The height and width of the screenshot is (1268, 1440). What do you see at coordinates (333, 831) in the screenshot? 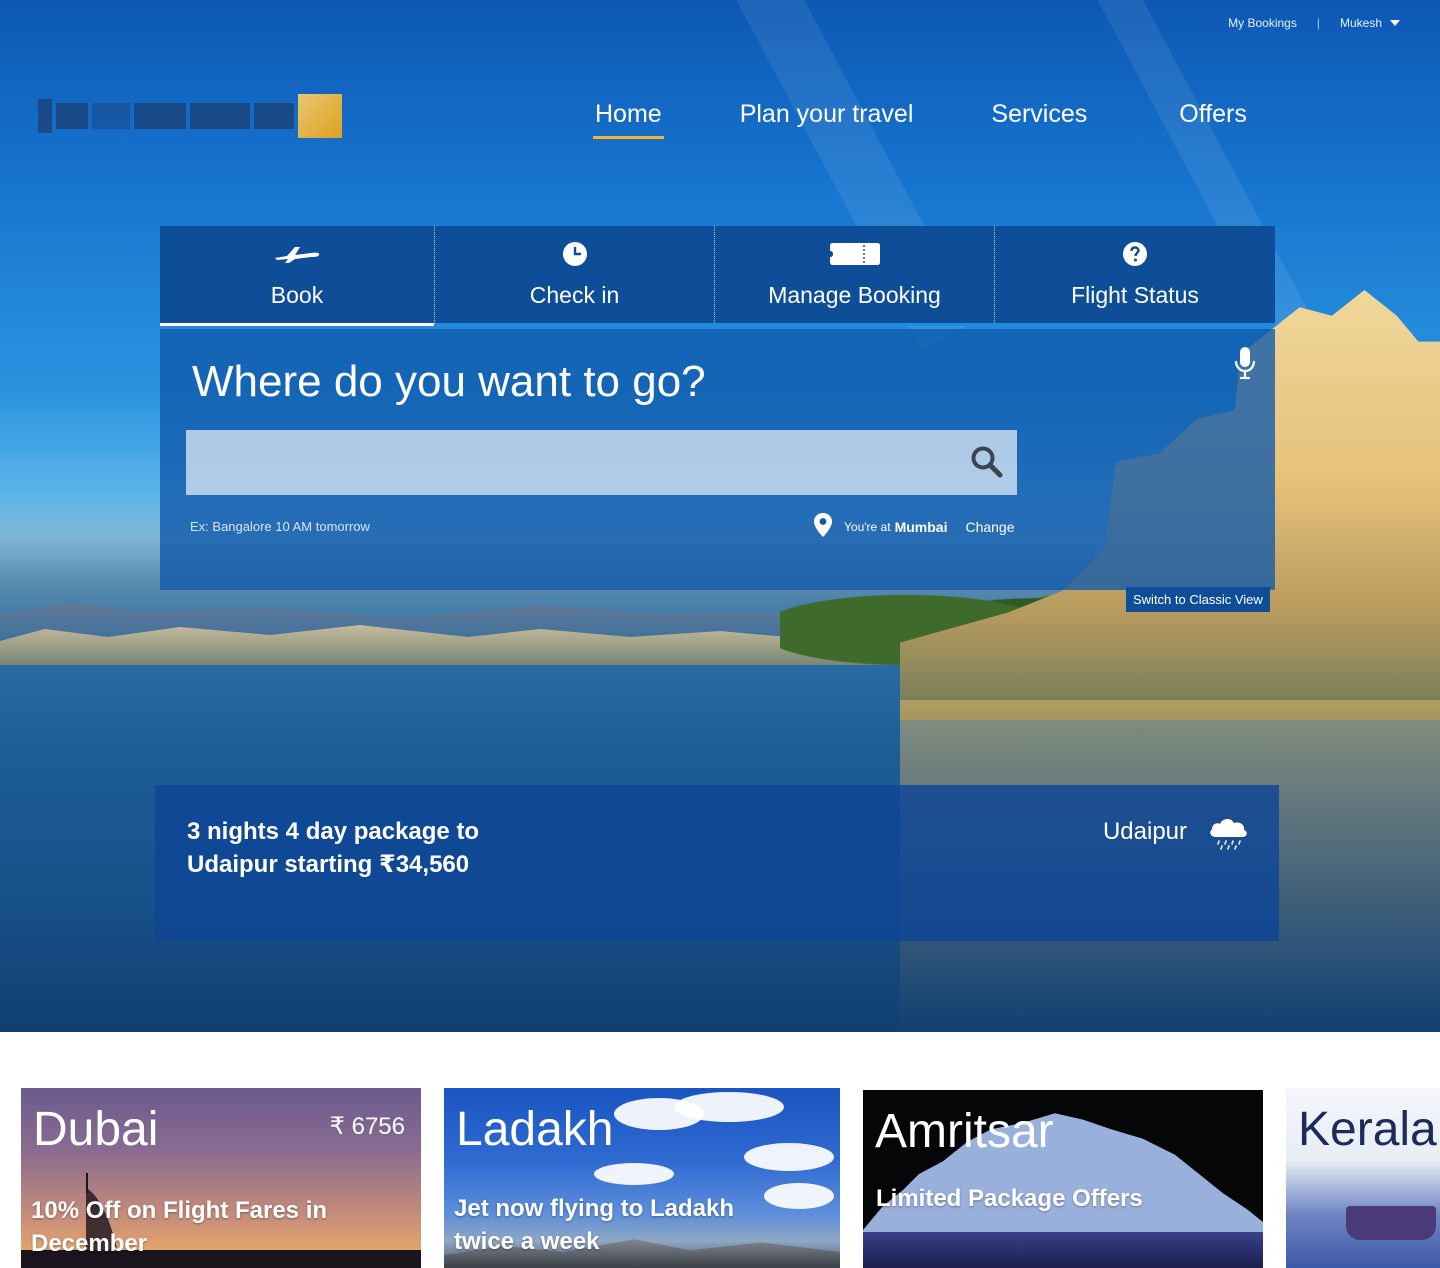
I see `promo-line-1: 3 nights 4 day package to` at bounding box center [333, 831].